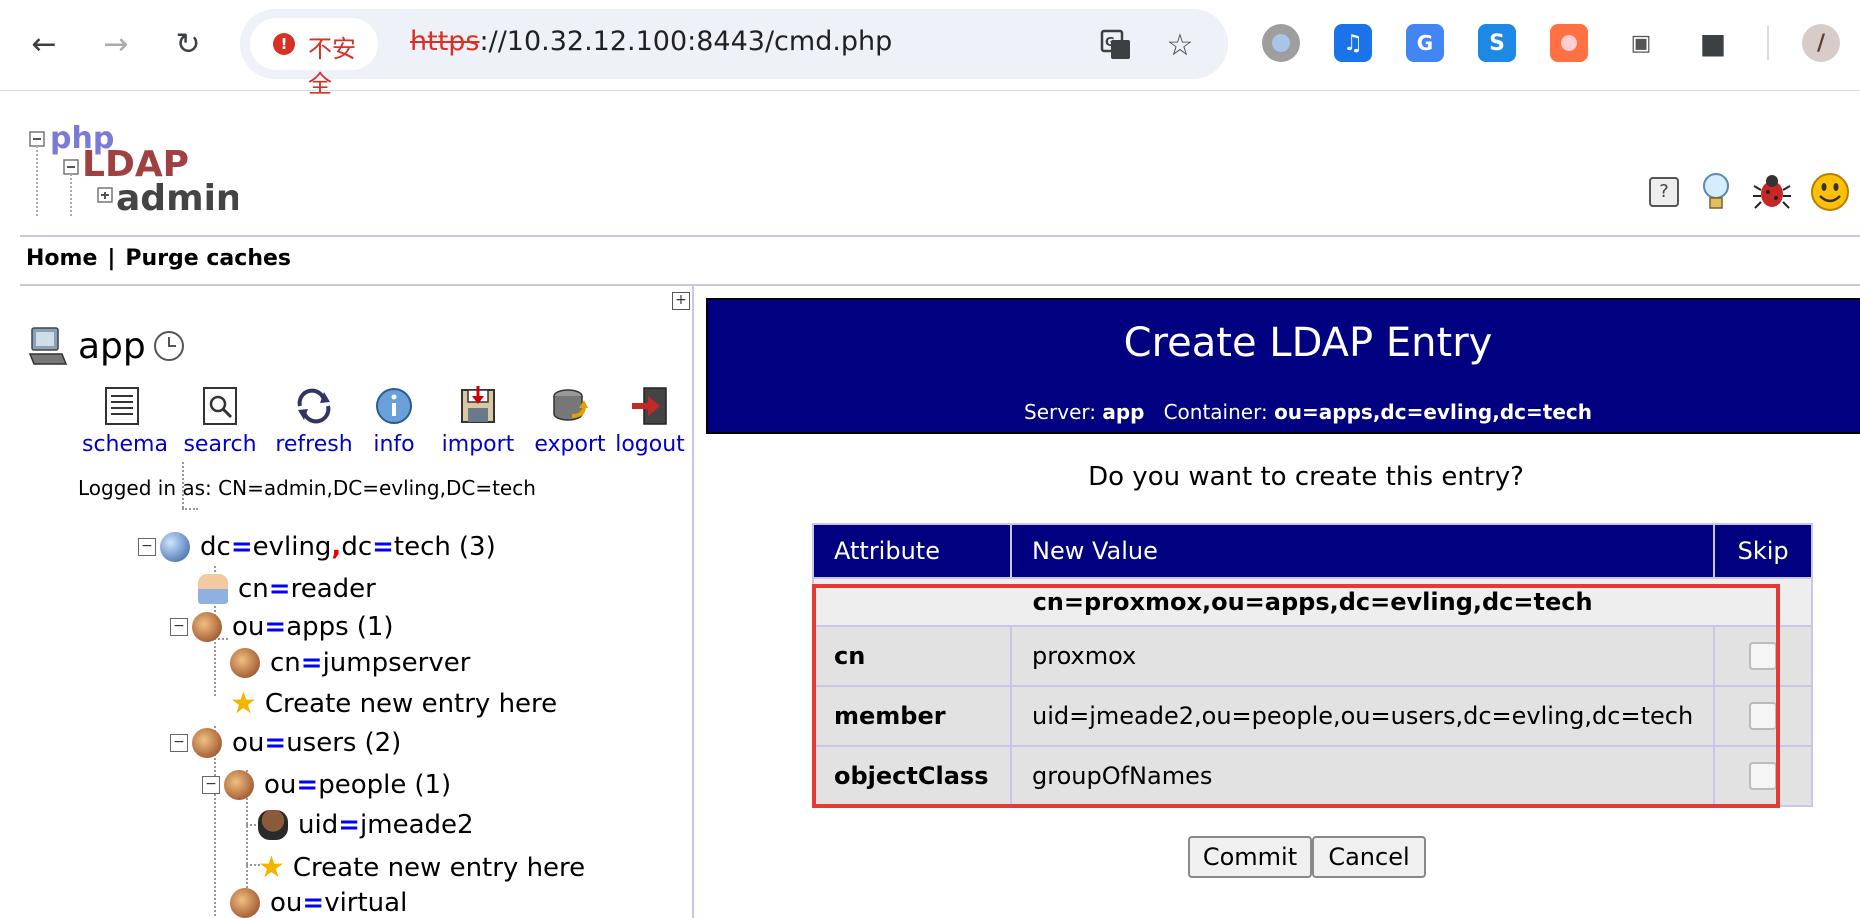 This screenshot has width=1860, height=918. Describe the element at coordinates (122, 406) in the screenshot. I see `schema-icon` at that location.